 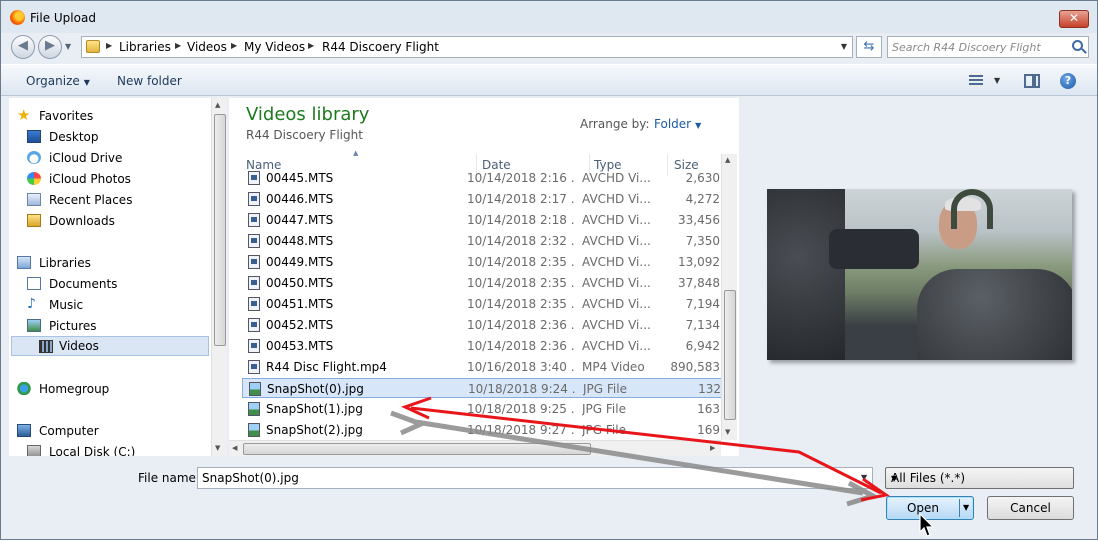 I want to click on address-dropdown-icon: ▼, so click(x=844, y=46).